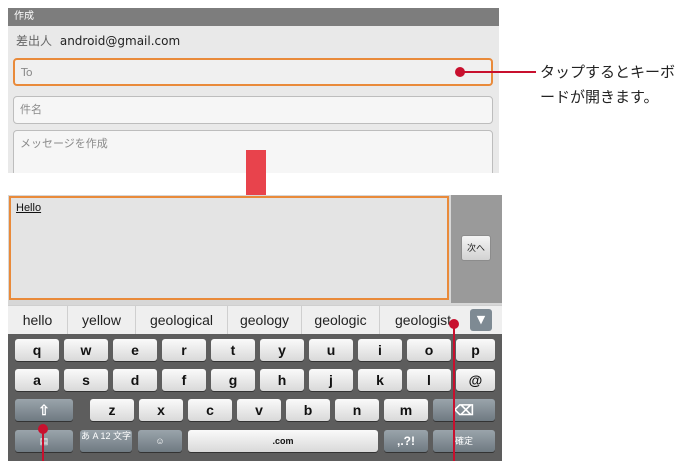  What do you see at coordinates (265, 320) in the screenshot?
I see `suggestion-item: geology` at bounding box center [265, 320].